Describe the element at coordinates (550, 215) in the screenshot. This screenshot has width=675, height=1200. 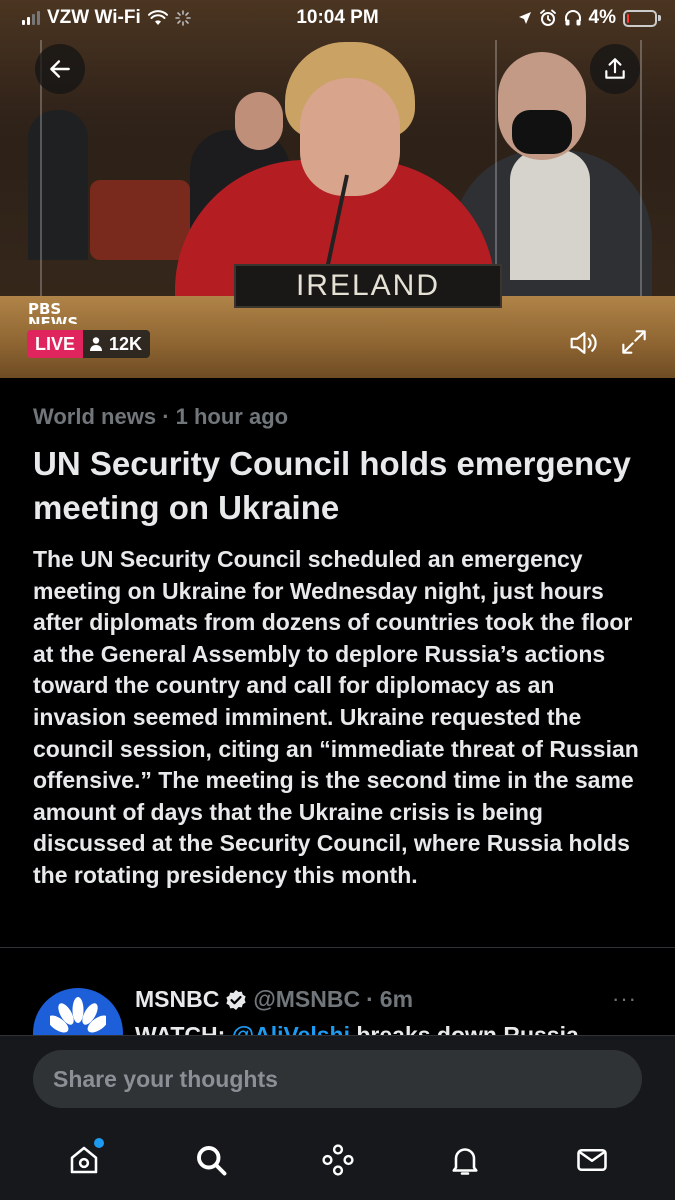
I see `delegate-shirt` at that location.